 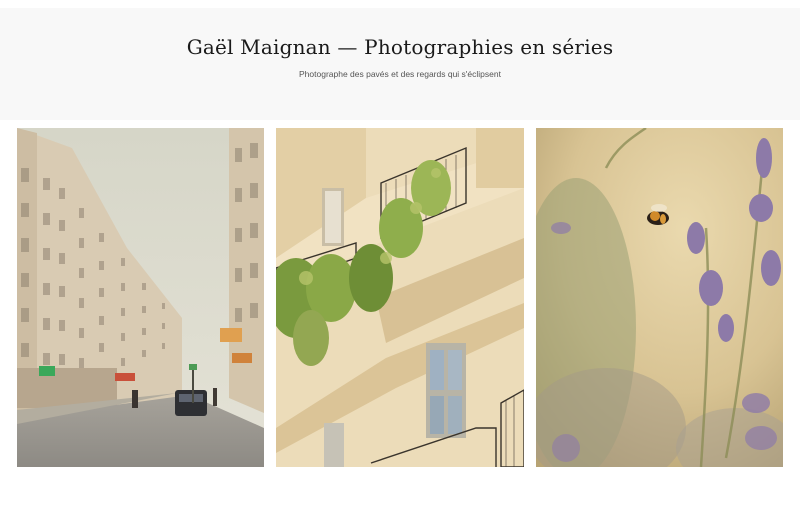 I want to click on site-title: Gaël Maignan — Photographies en séries, so click(x=400, y=47).